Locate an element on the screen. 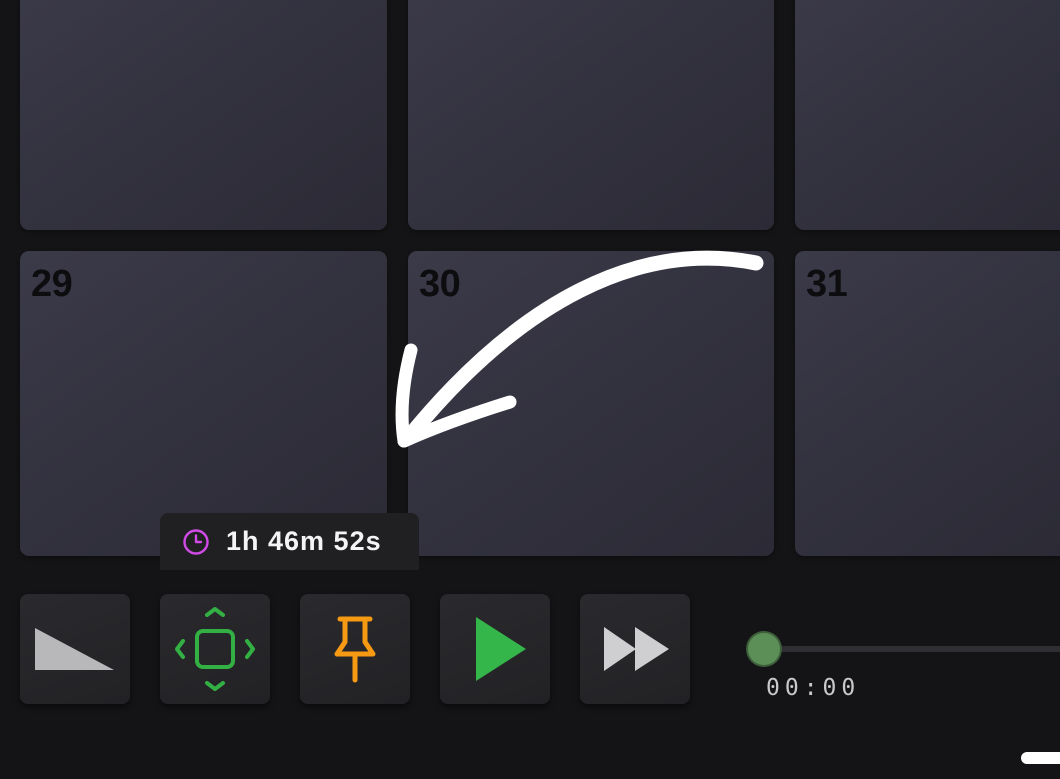 Image resolution: width=1060 pixels, height=779 pixels. day-number: 31 is located at coordinates (827, 284).